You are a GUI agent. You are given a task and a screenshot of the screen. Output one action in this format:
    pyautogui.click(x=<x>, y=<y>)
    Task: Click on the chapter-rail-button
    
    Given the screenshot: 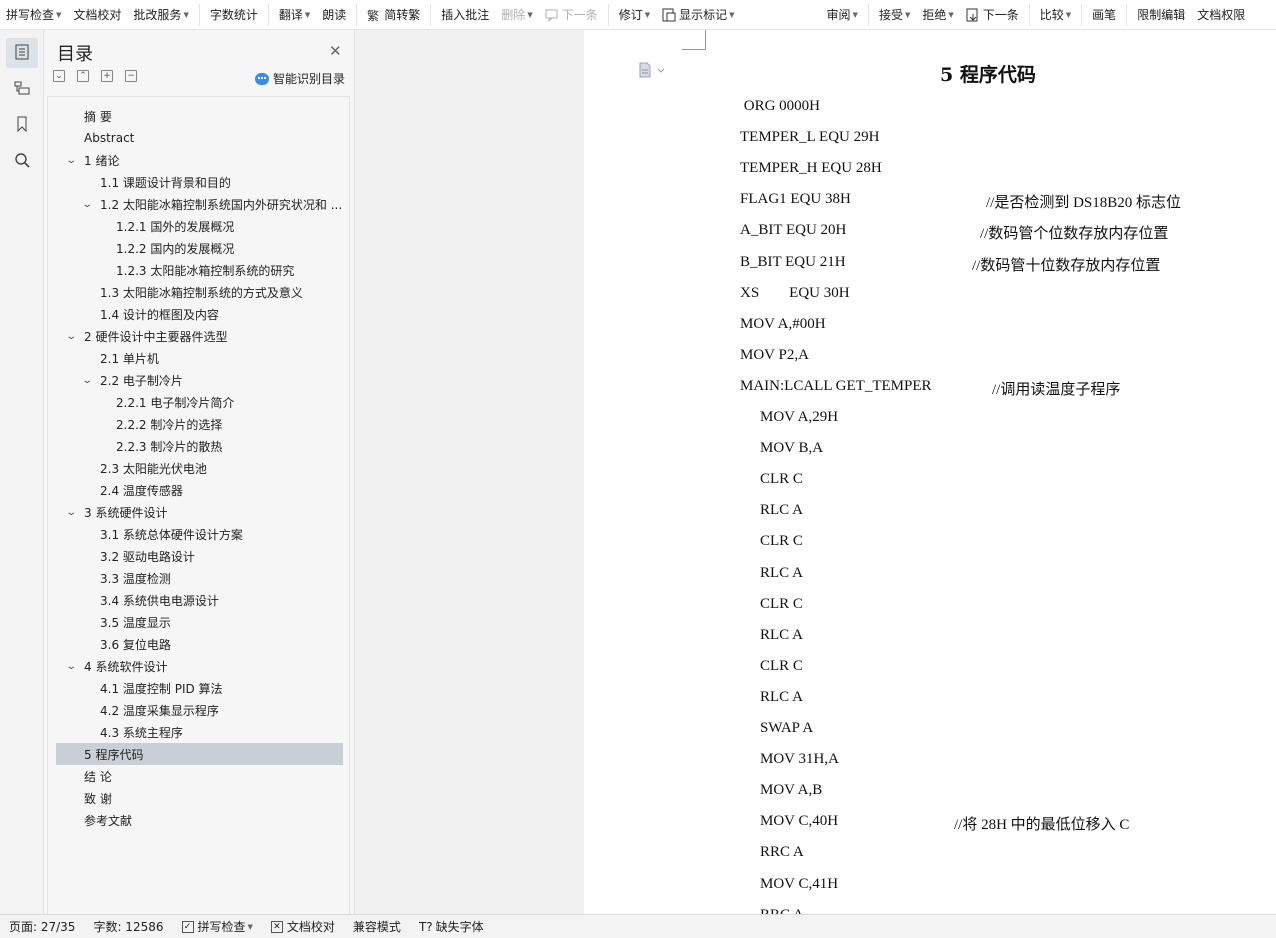 What is the action you would take?
    pyautogui.click(x=22, y=89)
    